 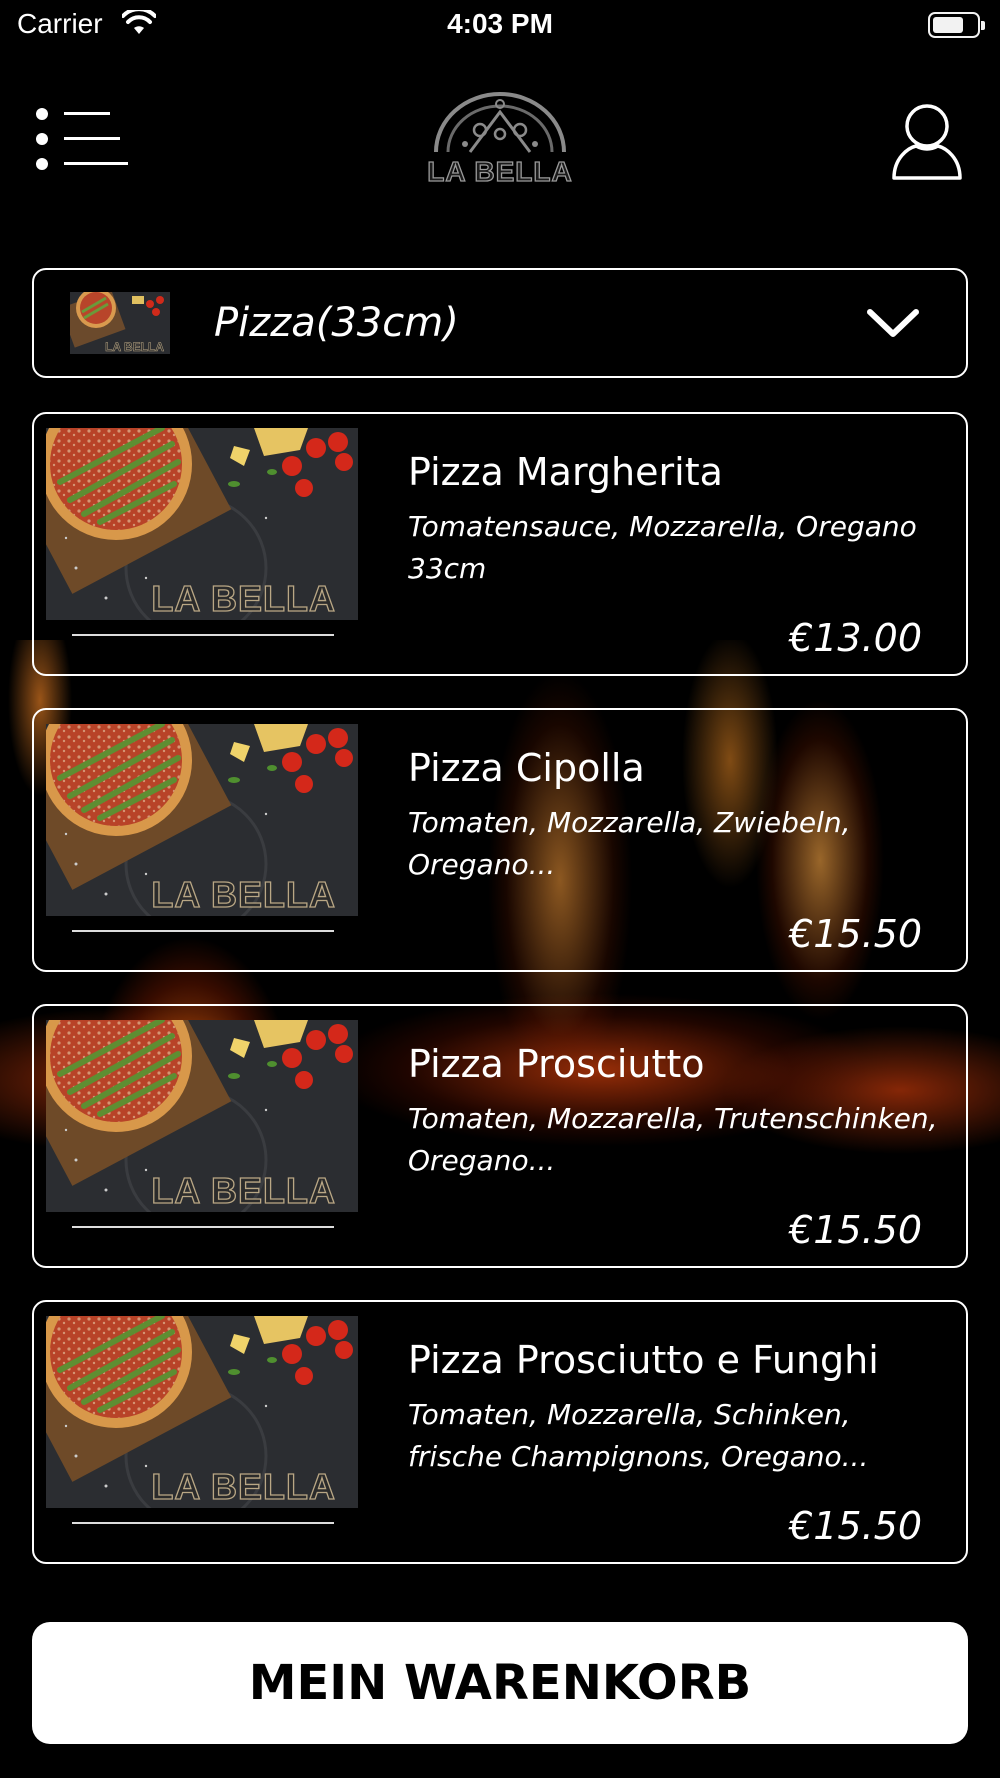 I want to click on status-bar: Carrier 4:03 PM, so click(x=500, y=25).